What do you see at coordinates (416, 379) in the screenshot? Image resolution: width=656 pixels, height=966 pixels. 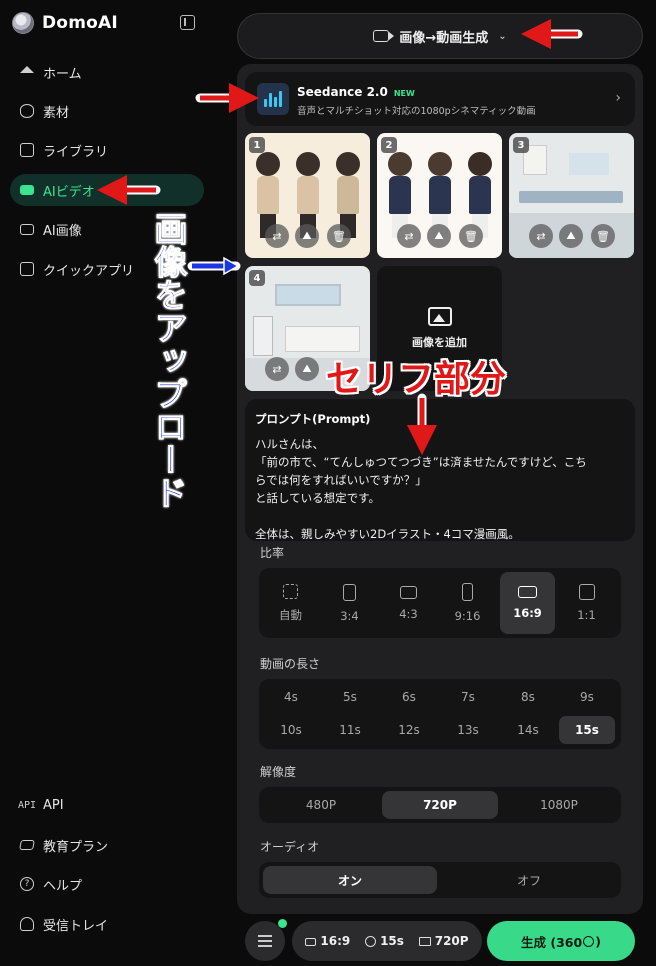 I see `annotation-dialogue-text: セリフ部分` at bounding box center [416, 379].